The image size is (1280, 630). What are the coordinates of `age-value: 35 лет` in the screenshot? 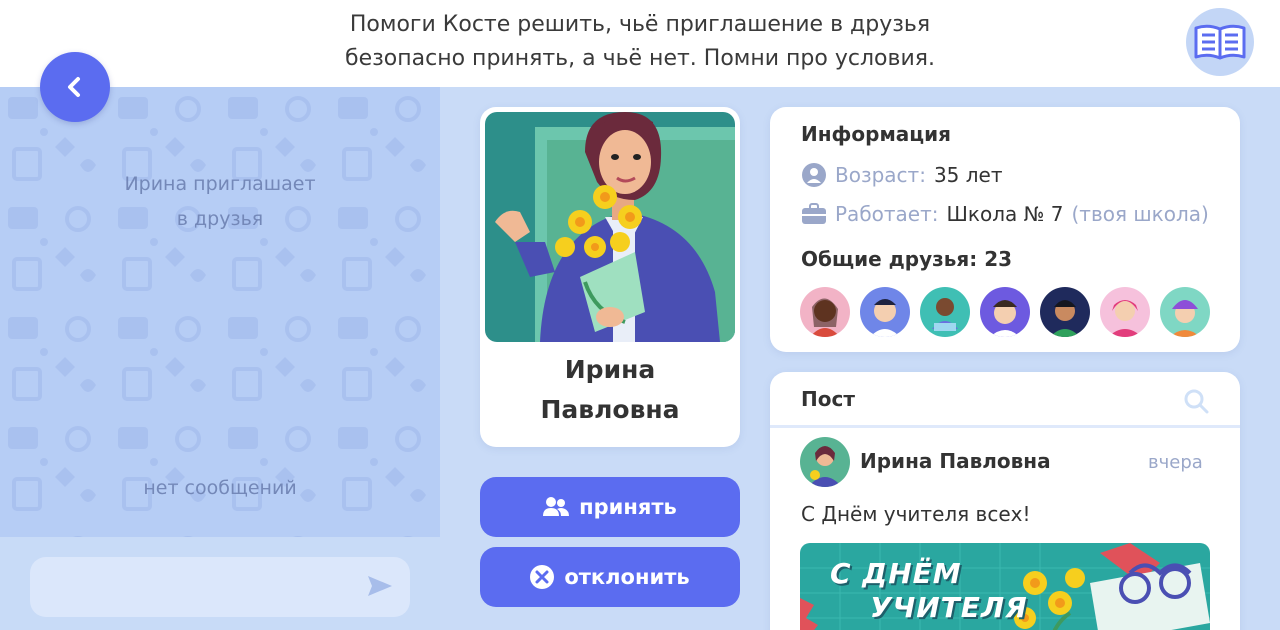 It's located at (968, 175).